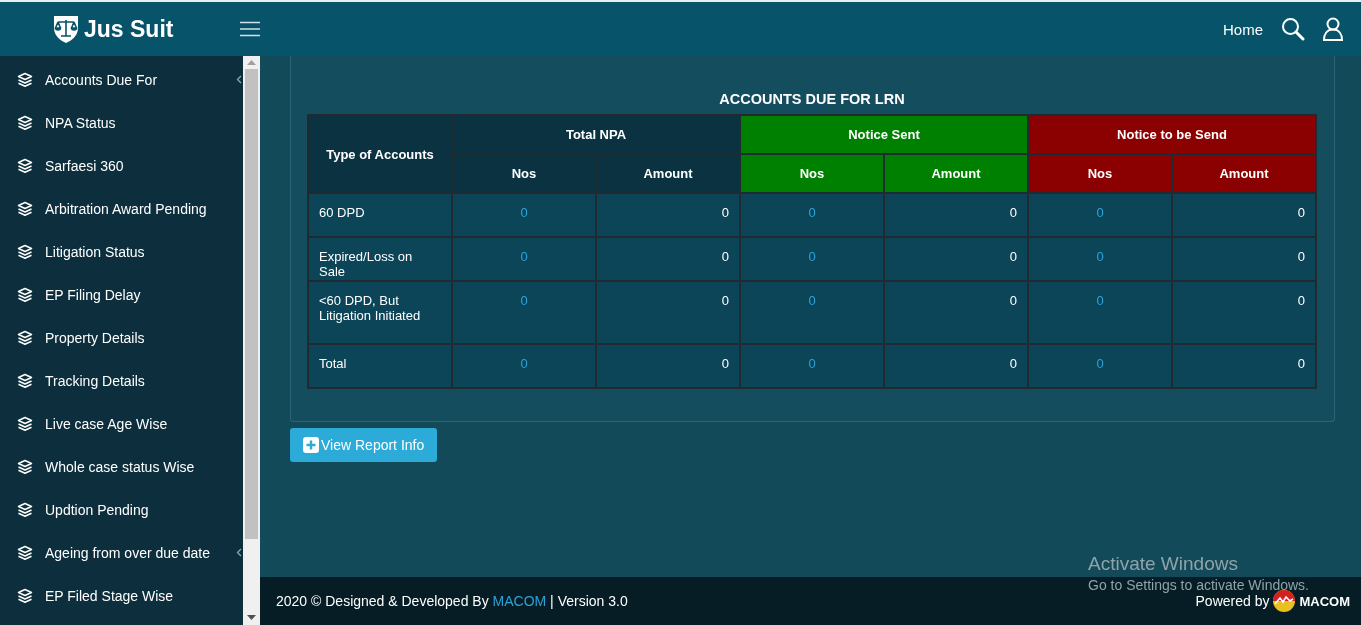  What do you see at coordinates (121, 337) in the screenshot?
I see `sidebar-item: Property Details` at bounding box center [121, 337].